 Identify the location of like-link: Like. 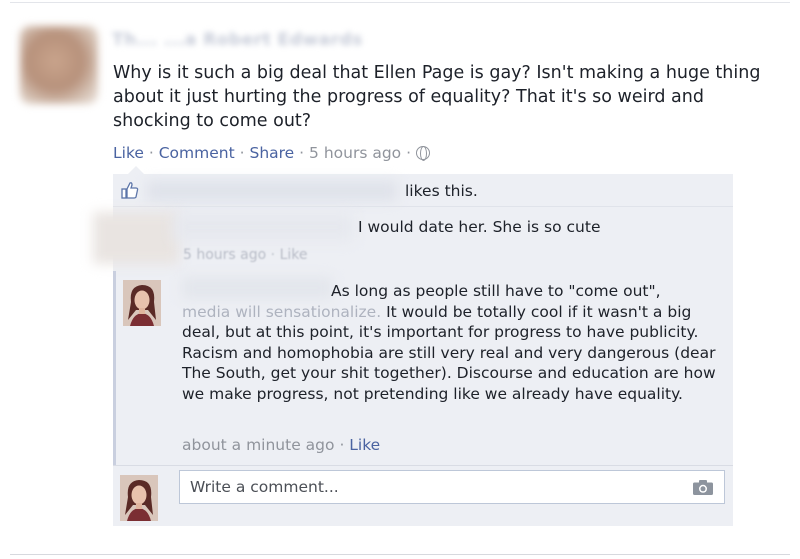
(128, 153).